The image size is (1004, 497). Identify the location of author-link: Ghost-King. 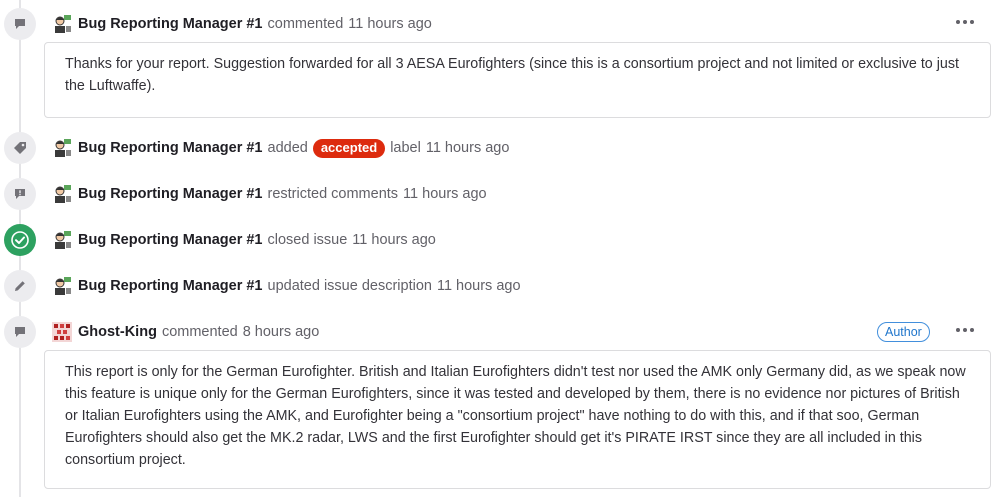
(117, 332).